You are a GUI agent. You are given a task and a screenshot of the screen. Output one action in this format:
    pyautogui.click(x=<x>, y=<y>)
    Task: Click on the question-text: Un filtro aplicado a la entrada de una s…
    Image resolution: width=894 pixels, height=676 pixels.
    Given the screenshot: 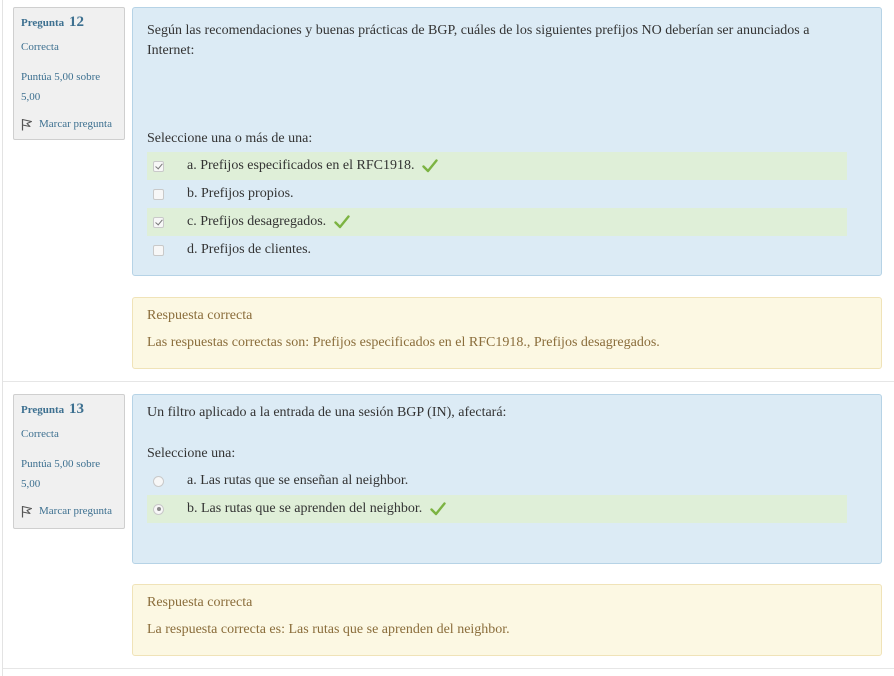 What is the action you would take?
    pyautogui.click(x=327, y=412)
    